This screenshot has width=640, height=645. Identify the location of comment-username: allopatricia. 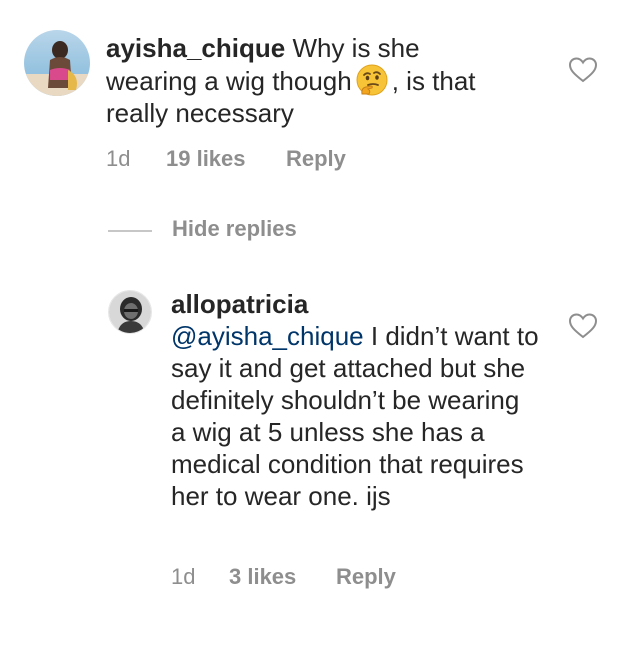
(356, 304).